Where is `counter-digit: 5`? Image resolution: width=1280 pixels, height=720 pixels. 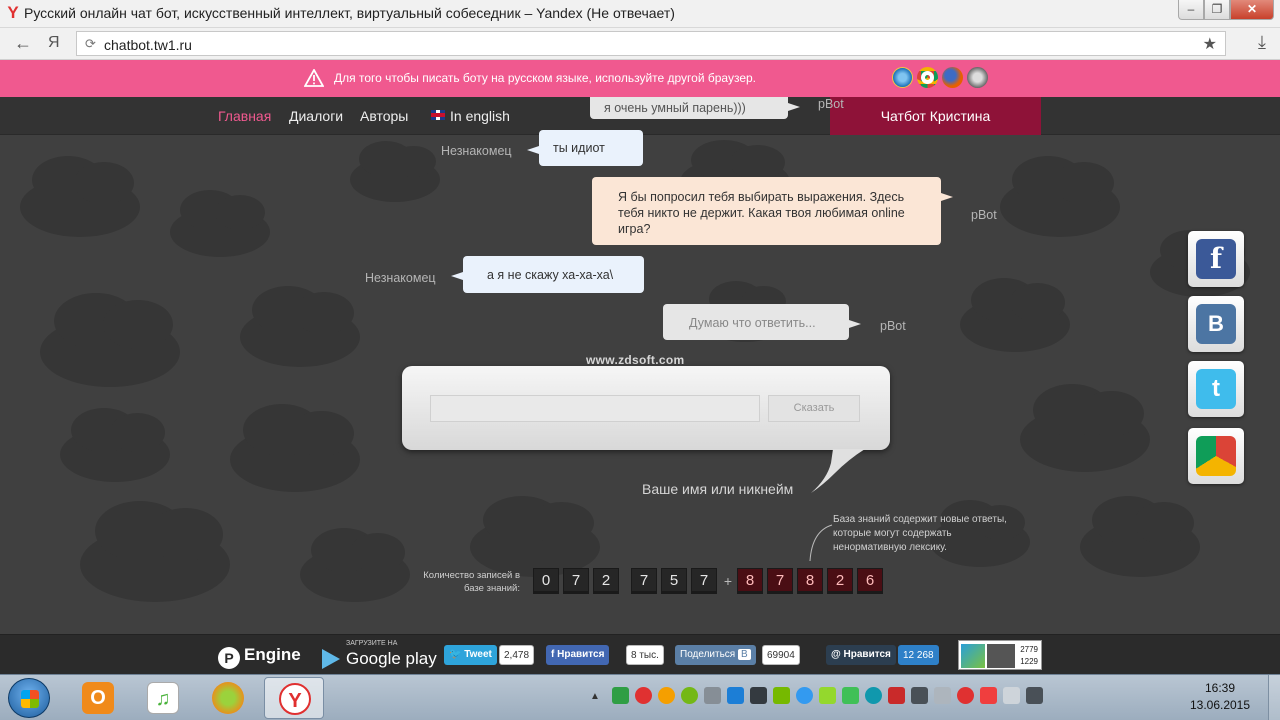
counter-digit: 5 is located at coordinates (674, 581).